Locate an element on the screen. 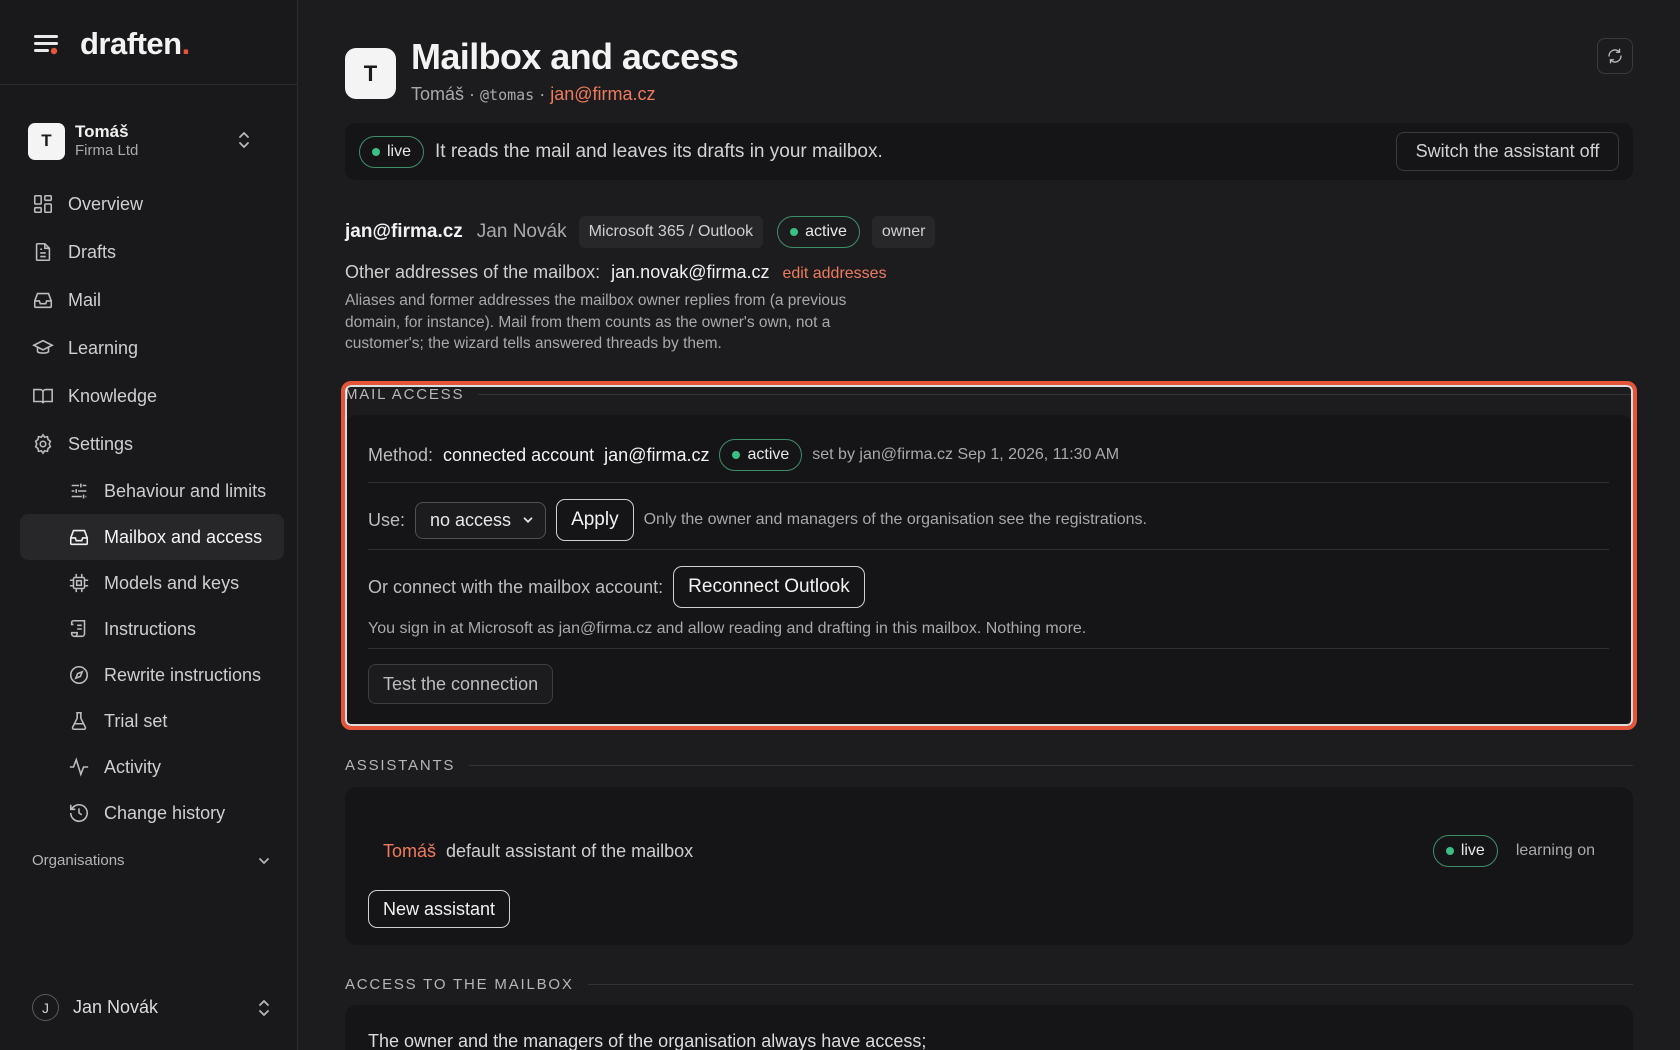  sidebar-item-rewrite-instructions: Rewrite instructions is located at coordinates (152, 675).